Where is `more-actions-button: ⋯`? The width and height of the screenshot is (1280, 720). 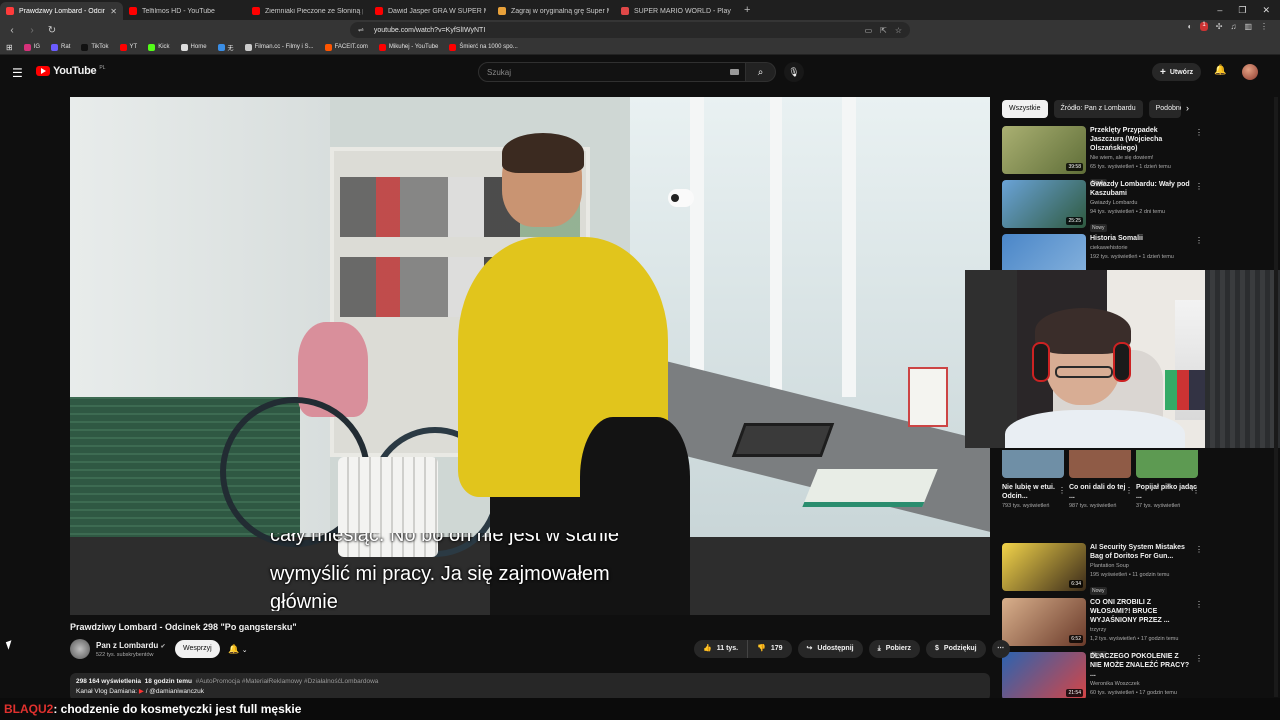 more-actions-button: ⋯ is located at coordinates (1000, 649).